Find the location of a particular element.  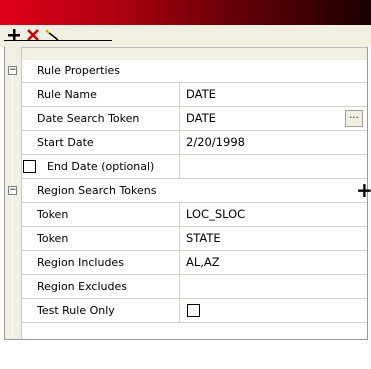

row-label: Region Excludes is located at coordinates (100, 286).